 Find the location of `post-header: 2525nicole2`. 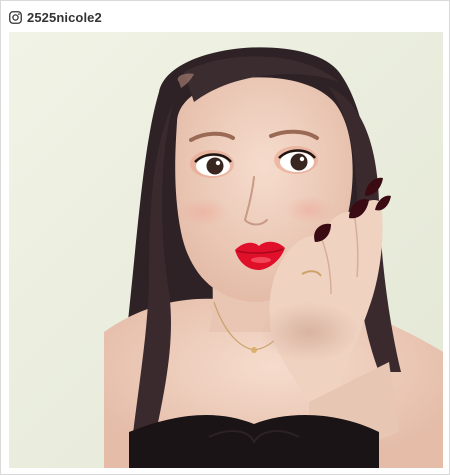

post-header: 2525nicole2 is located at coordinates (55, 17).